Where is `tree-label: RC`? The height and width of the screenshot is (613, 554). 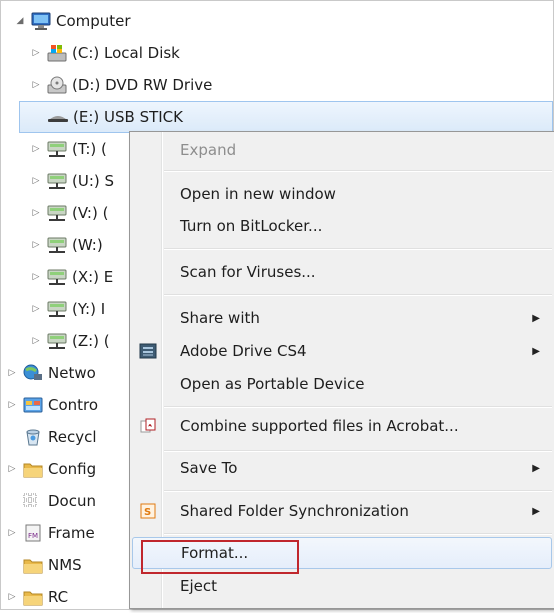 tree-label: RC is located at coordinates (58, 597).